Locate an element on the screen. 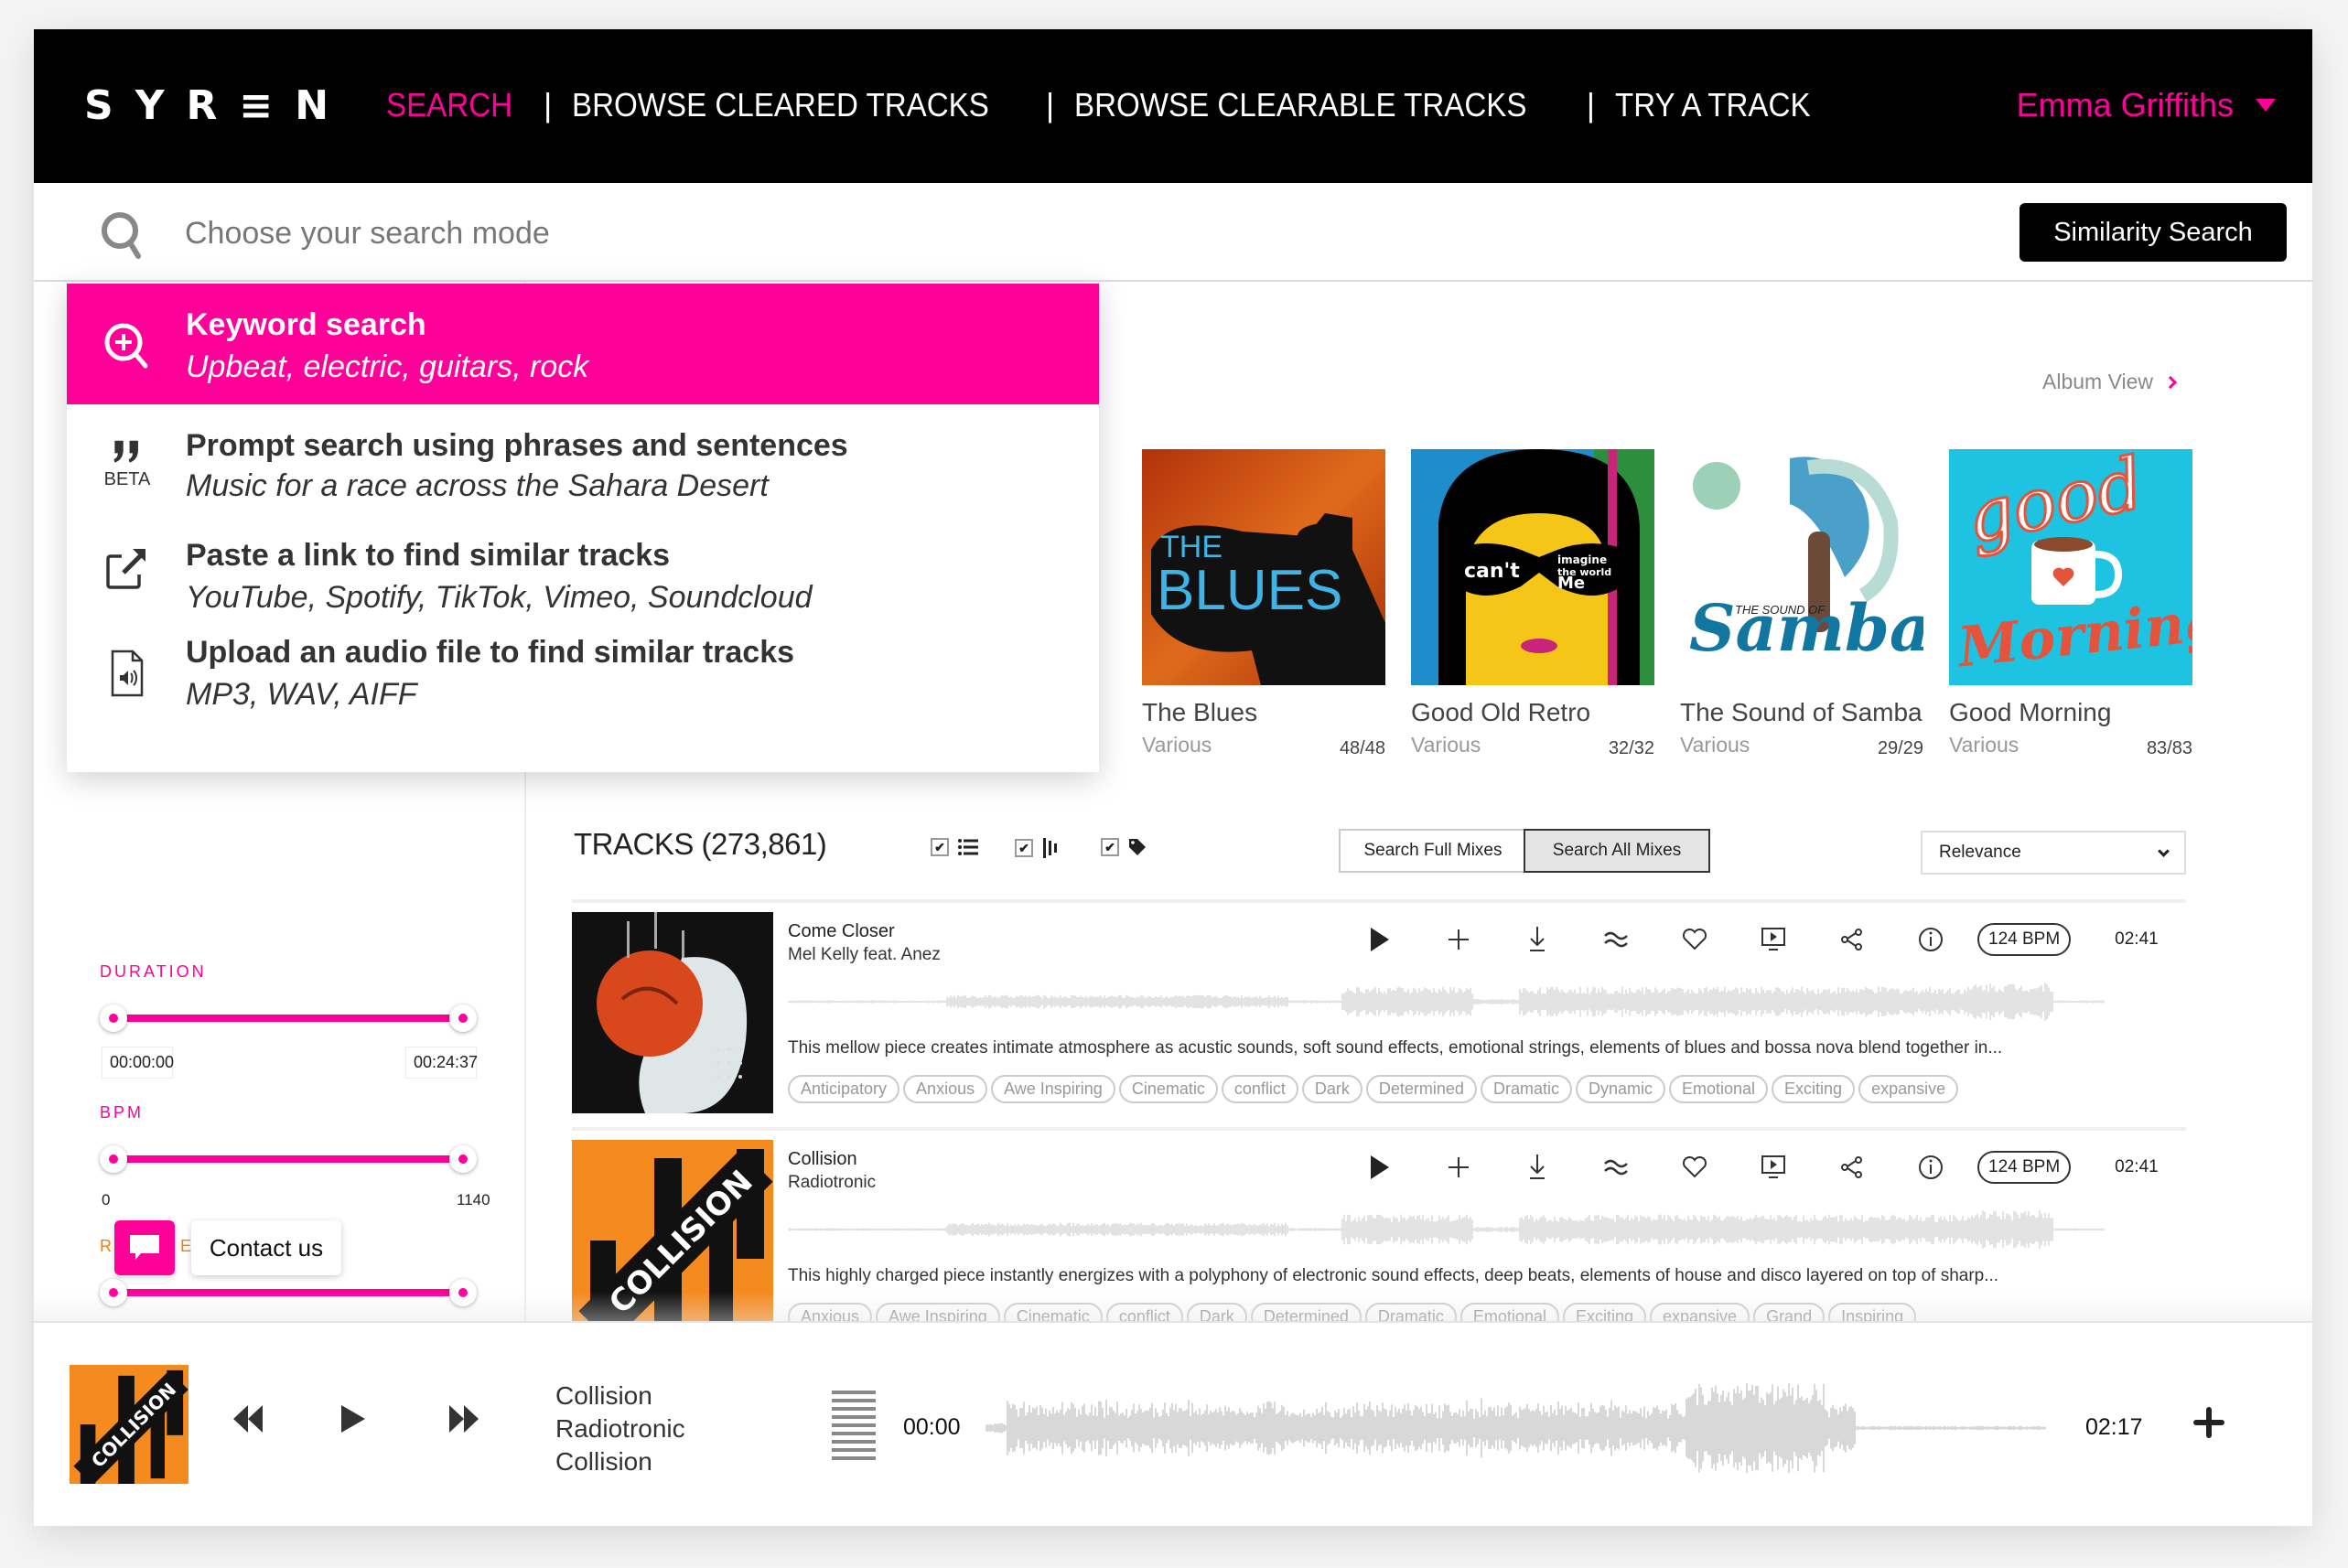  slider-track is located at coordinates (288, 1292).